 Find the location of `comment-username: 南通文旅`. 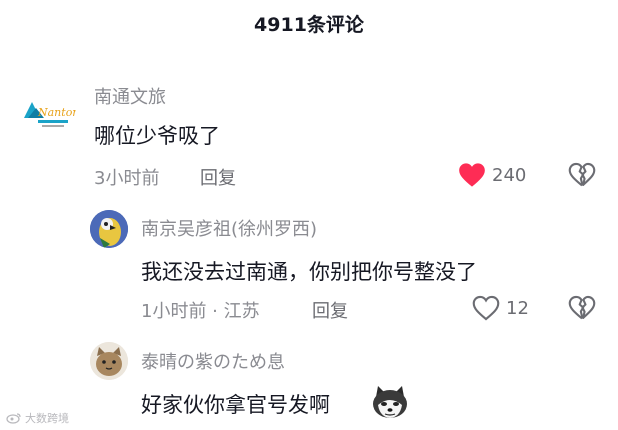

comment-username: 南通文旅 is located at coordinates (130, 96).